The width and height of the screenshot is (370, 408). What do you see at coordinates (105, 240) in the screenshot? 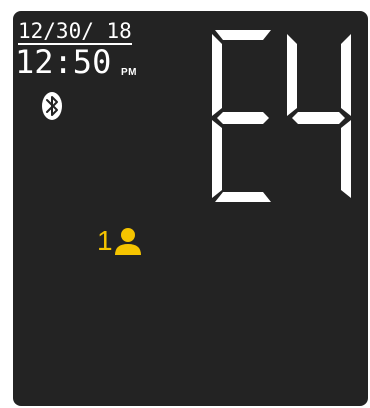
I see `user-number: 1` at bounding box center [105, 240].